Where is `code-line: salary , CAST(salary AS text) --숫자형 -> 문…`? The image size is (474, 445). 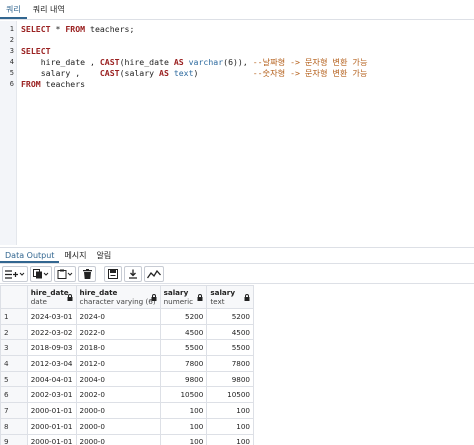
code-line: salary , CAST(salary AS text) --숫자형 -> 문… is located at coordinates (194, 73).